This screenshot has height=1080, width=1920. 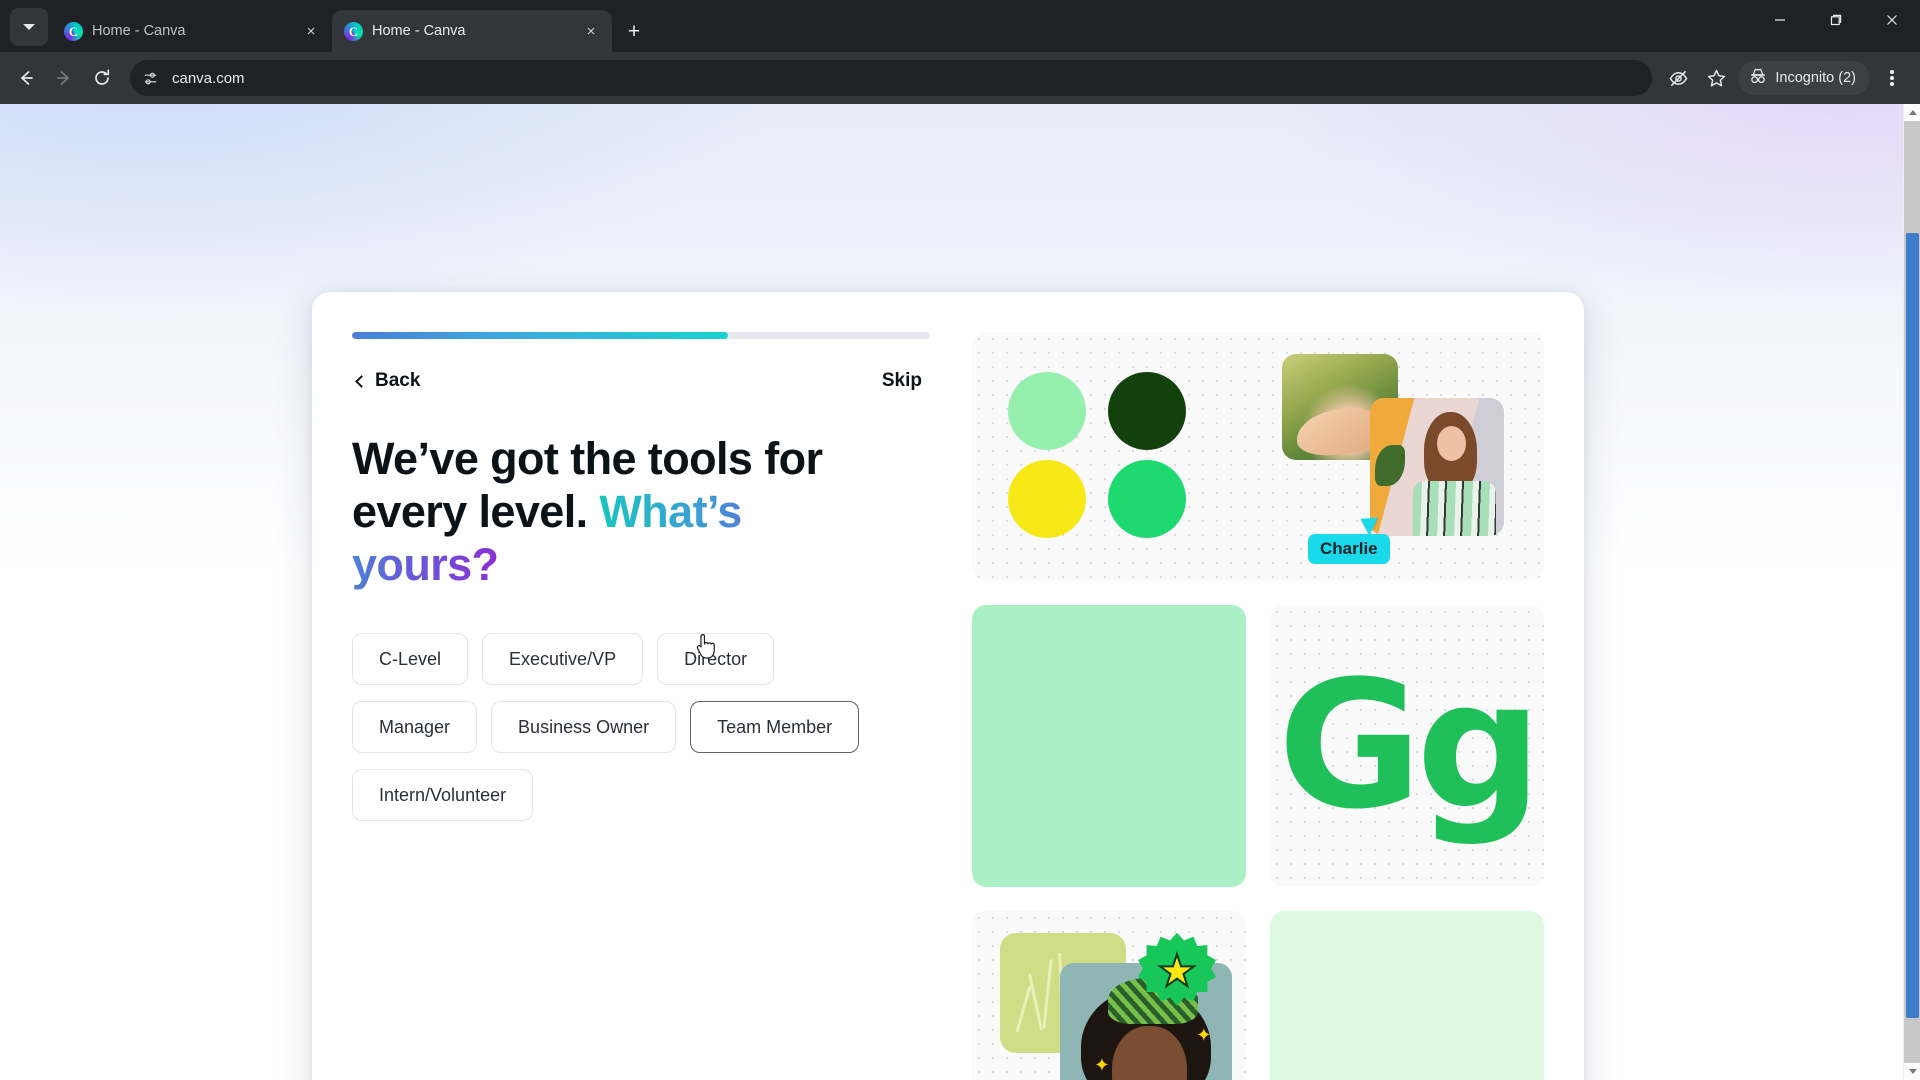 I want to click on incognito-icon, so click(x=1758, y=78).